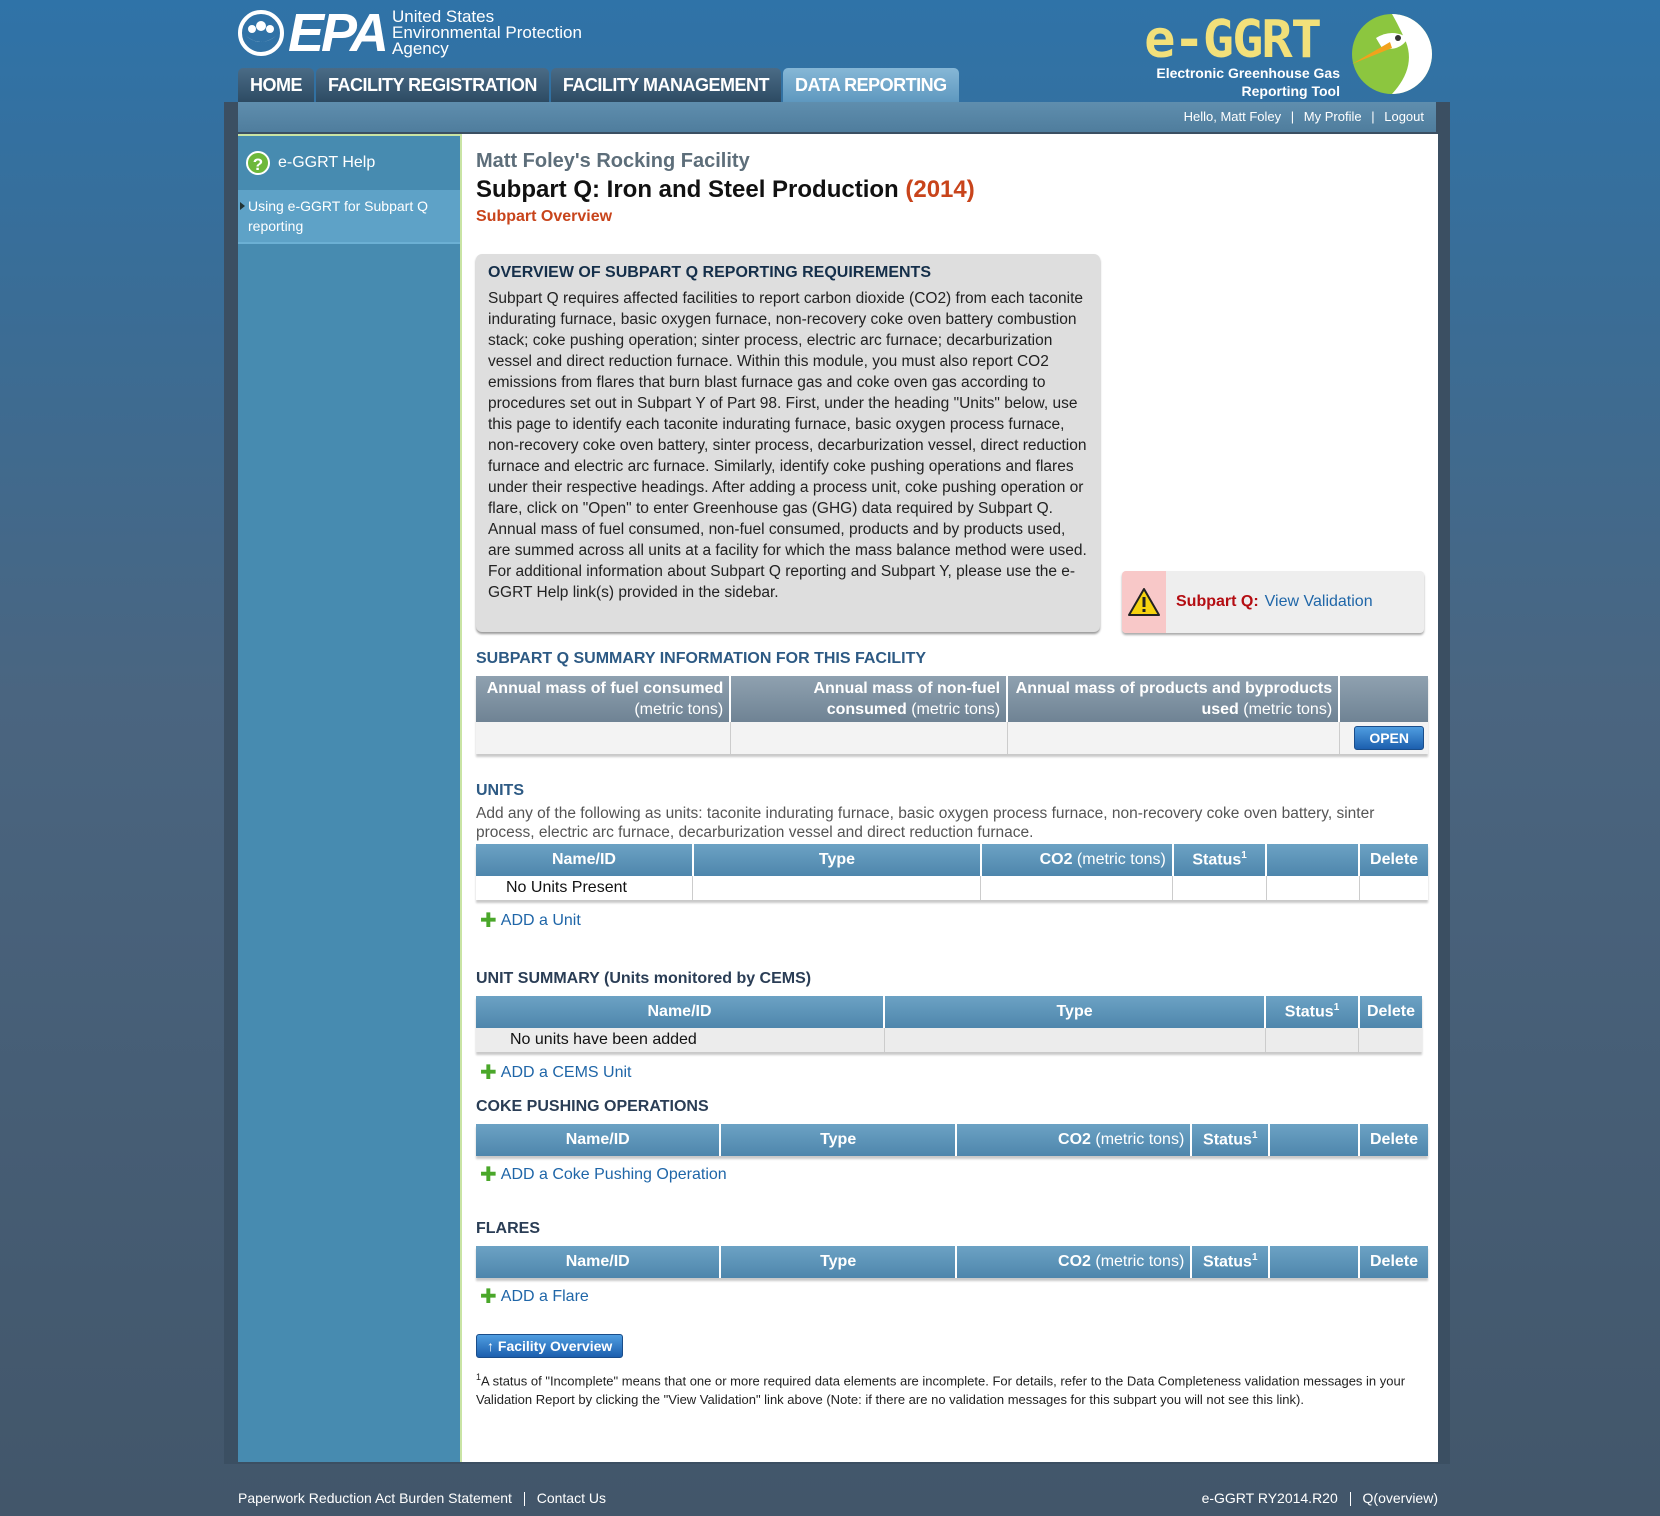 The image size is (1660, 1516). I want to click on logout-link: Logout, so click(1404, 116).